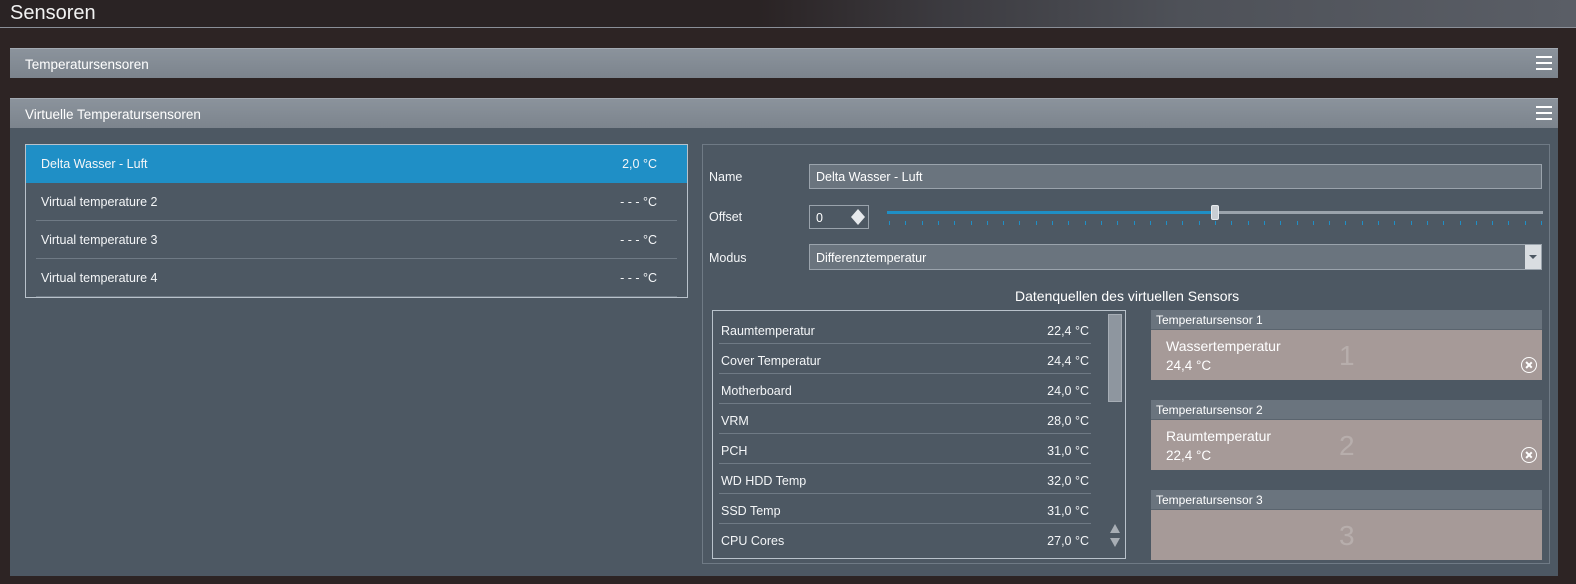 The height and width of the screenshot is (584, 1576). What do you see at coordinates (1346, 410) in the screenshot?
I see `slot-header: Temperatursensor 2` at bounding box center [1346, 410].